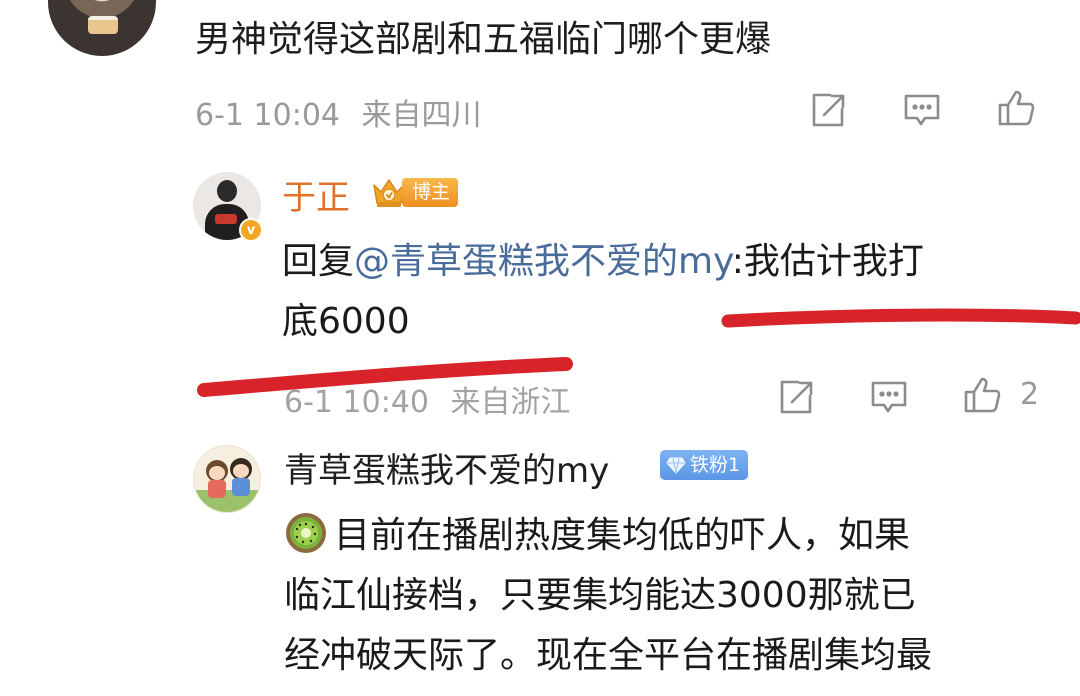 The image size is (1080, 696). Describe the element at coordinates (316, 194) in the screenshot. I see `reply-author-name: 于正` at that location.